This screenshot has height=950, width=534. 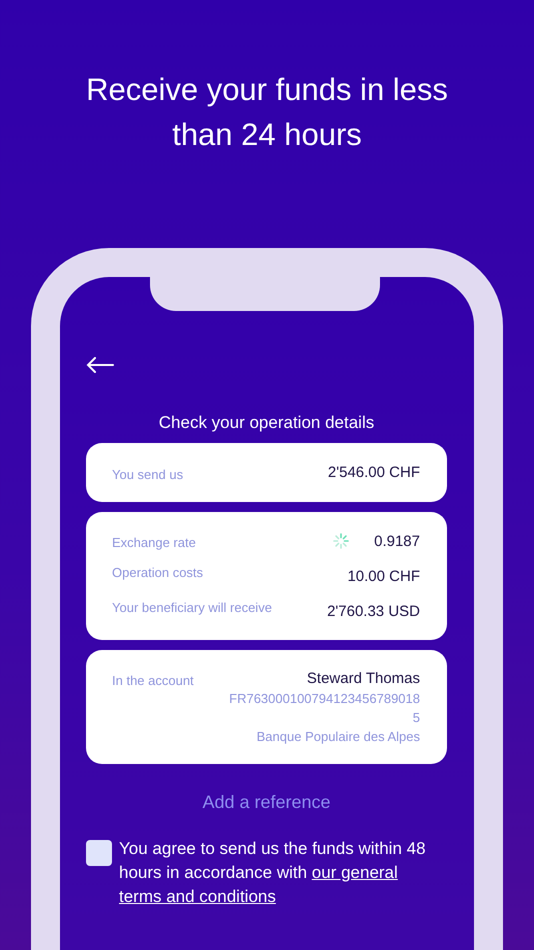 I want to click on account-number: FR763000100794123456789018, so click(x=324, y=698).